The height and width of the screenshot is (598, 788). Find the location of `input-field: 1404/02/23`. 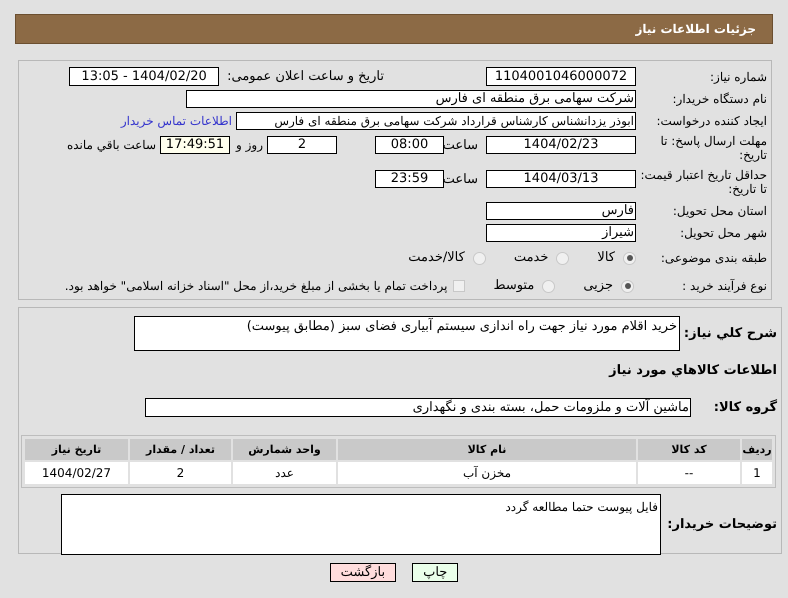

input-field: 1404/02/23 is located at coordinates (561, 145).